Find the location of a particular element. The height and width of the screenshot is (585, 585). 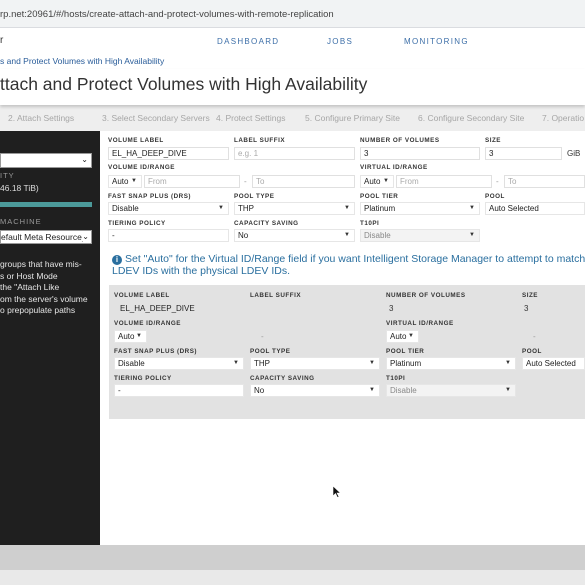

sec-size-label: SIZE is located at coordinates (530, 295).